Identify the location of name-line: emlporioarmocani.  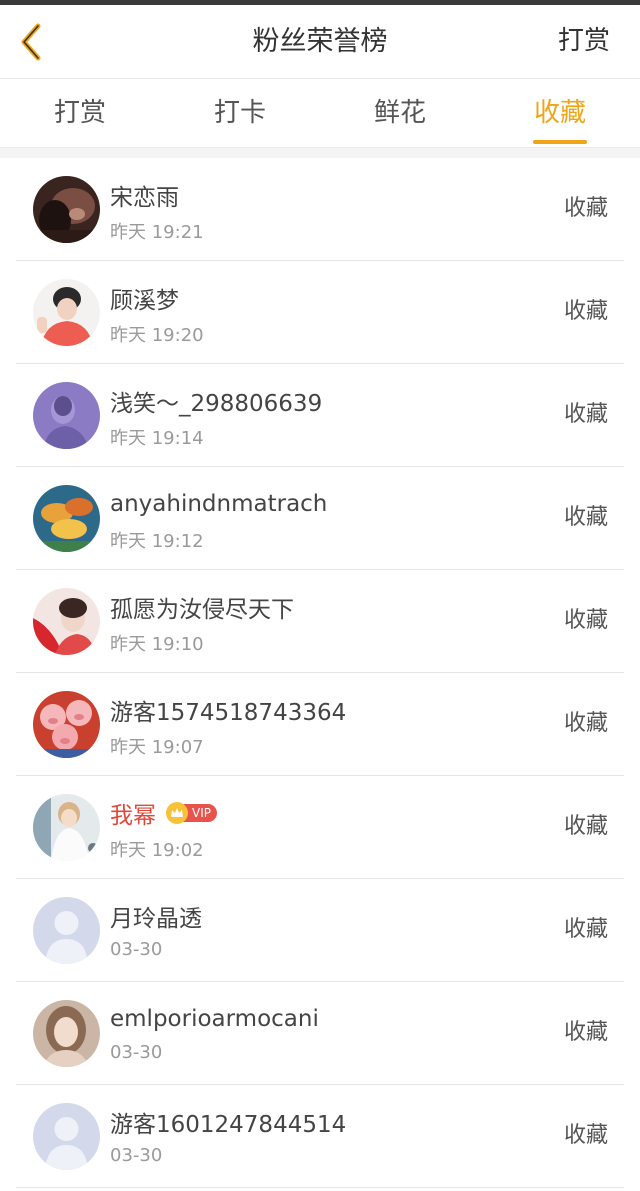
(214, 1019).